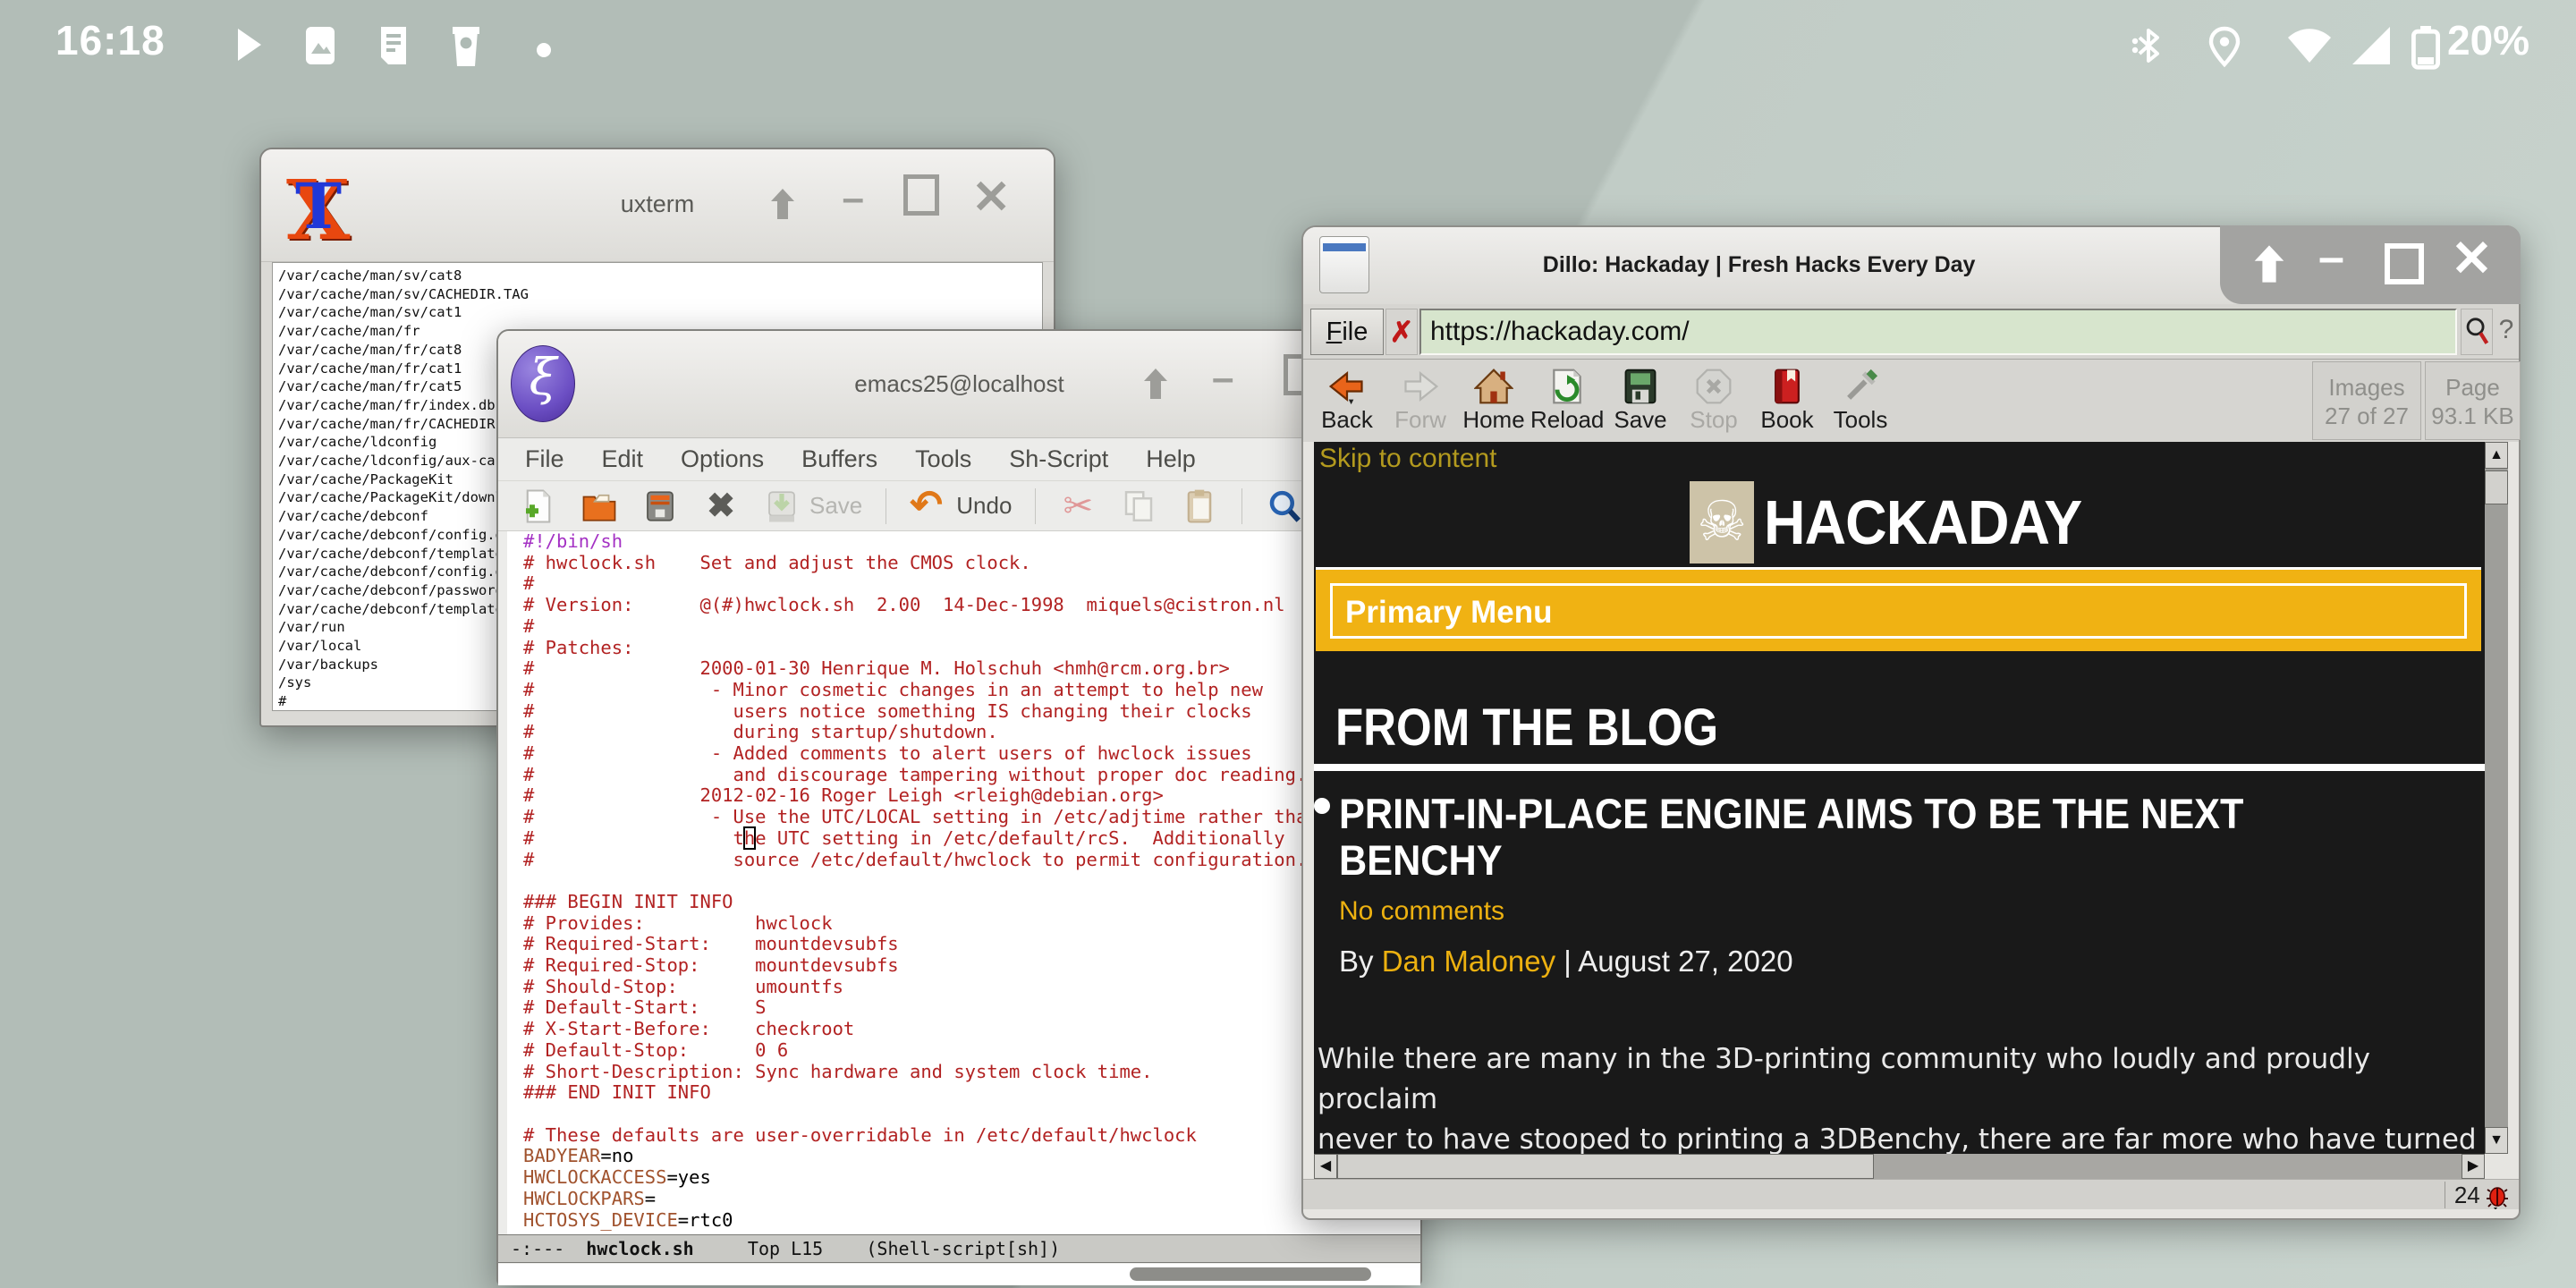  What do you see at coordinates (1527, 728) in the screenshot?
I see `section-heading: FROM THE BLOG` at bounding box center [1527, 728].